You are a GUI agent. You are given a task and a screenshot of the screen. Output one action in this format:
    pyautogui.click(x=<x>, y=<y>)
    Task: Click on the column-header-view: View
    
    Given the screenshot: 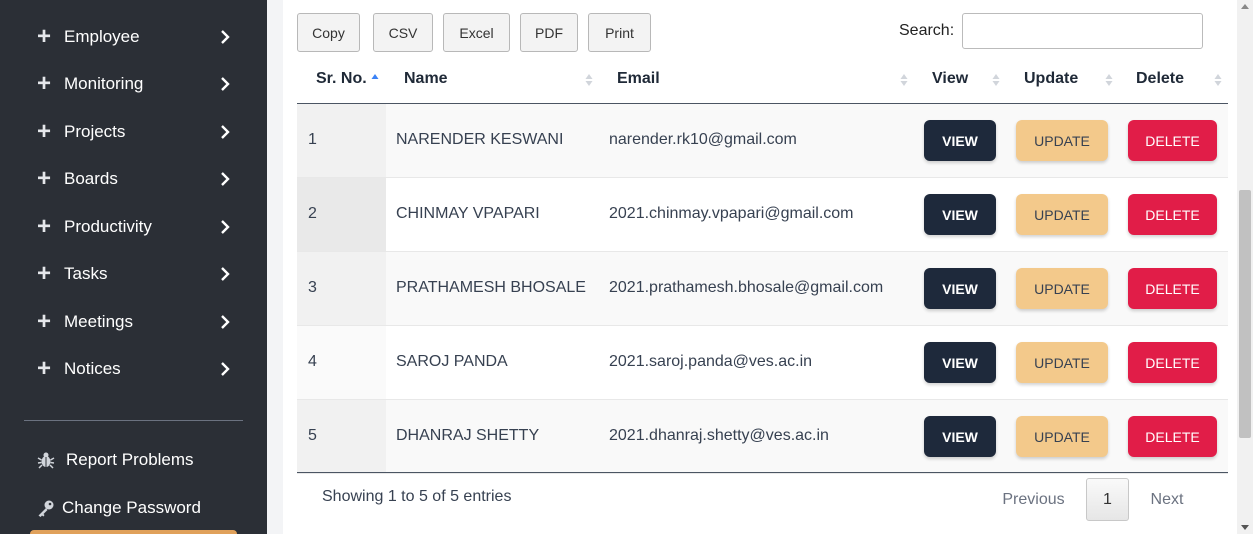 What is the action you would take?
    pyautogui.click(x=950, y=79)
    